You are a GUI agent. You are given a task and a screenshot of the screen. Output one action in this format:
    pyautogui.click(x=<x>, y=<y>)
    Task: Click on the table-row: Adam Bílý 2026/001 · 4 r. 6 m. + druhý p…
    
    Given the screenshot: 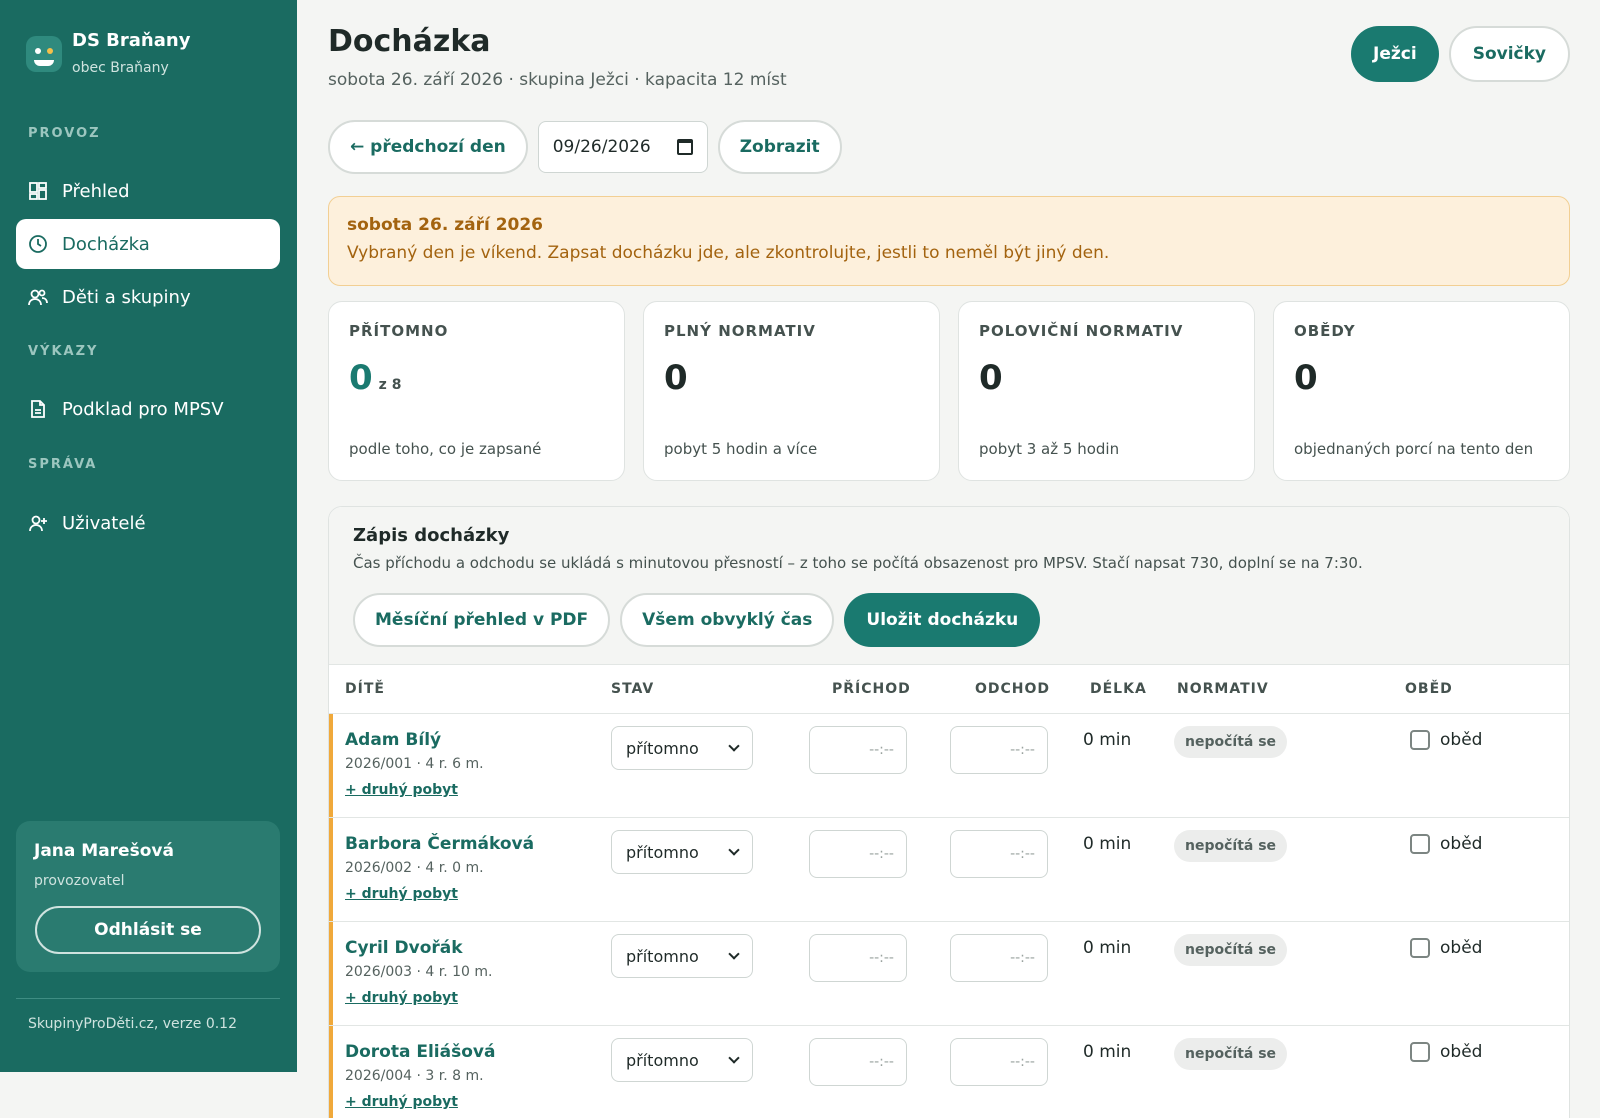 What is the action you would take?
    pyautogui.click(x=949, y=766)
    